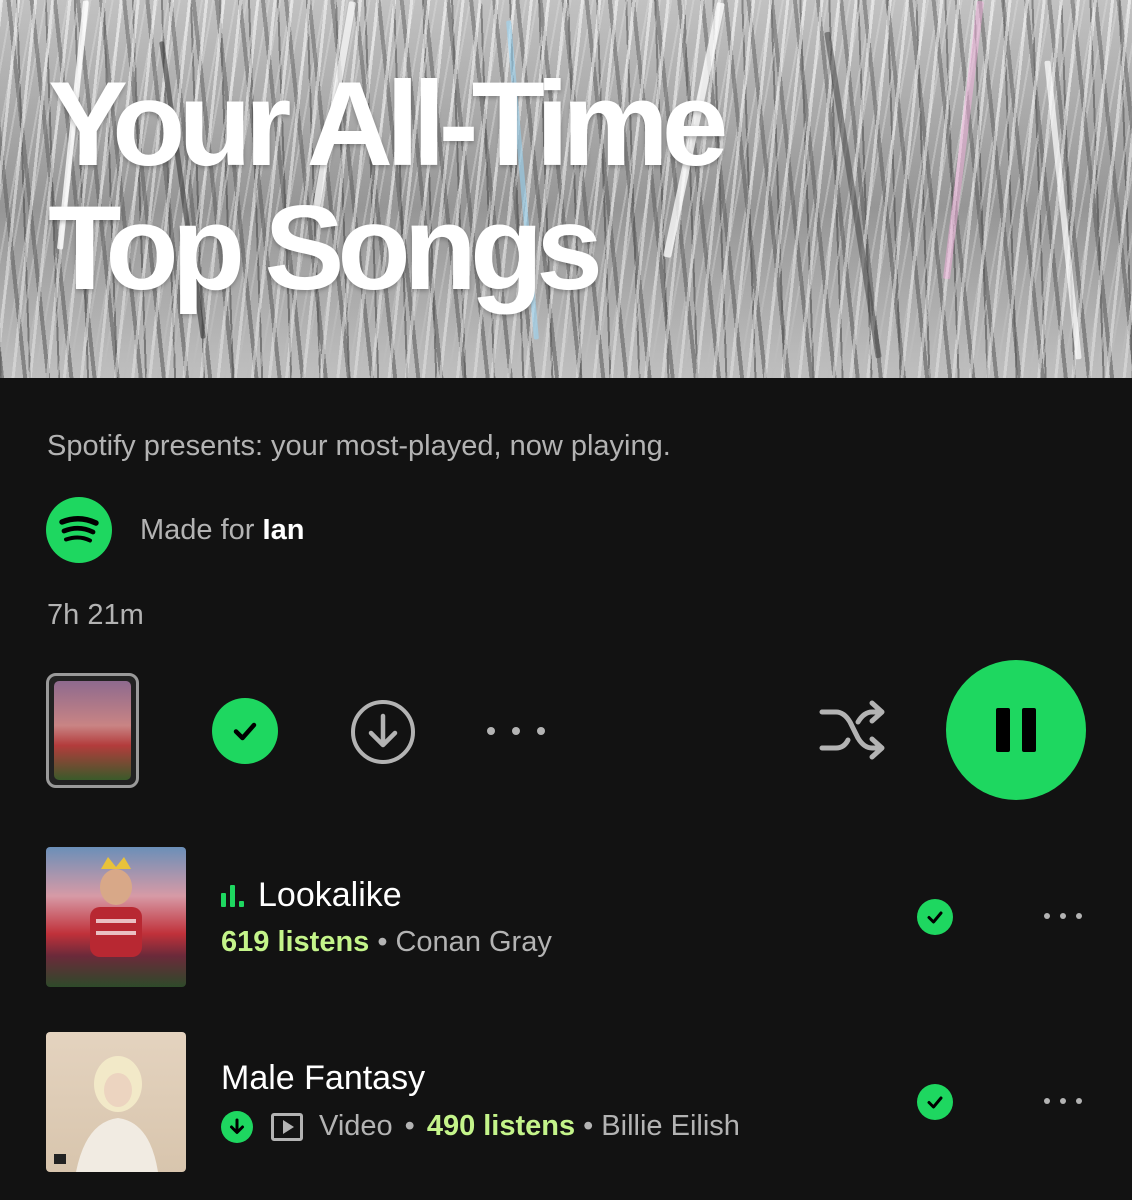 This screenshot has width=1132, height=1200. Describe the element at coordinates (284, 530) in the screenshot. I see `made-for-user: Ian` at that location.